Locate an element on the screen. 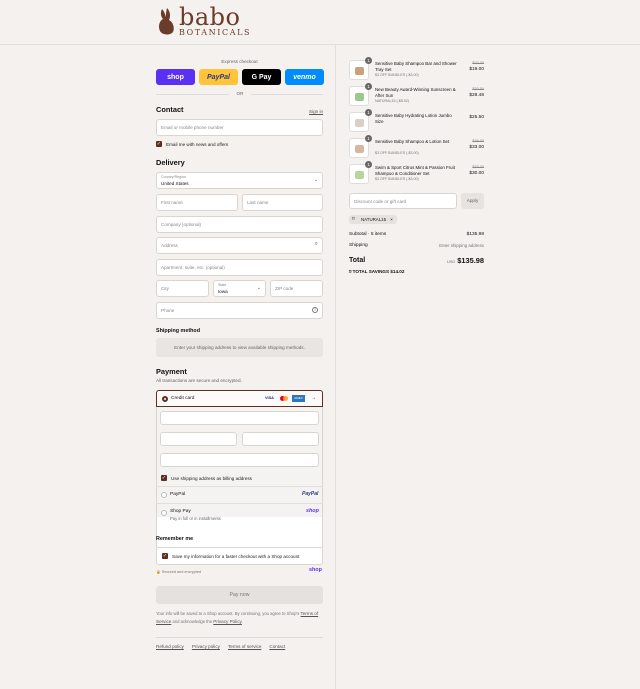 This screenshot has width=640, height=689. terms-of-service-link: Terms of service is located at coordinates (244, 646).